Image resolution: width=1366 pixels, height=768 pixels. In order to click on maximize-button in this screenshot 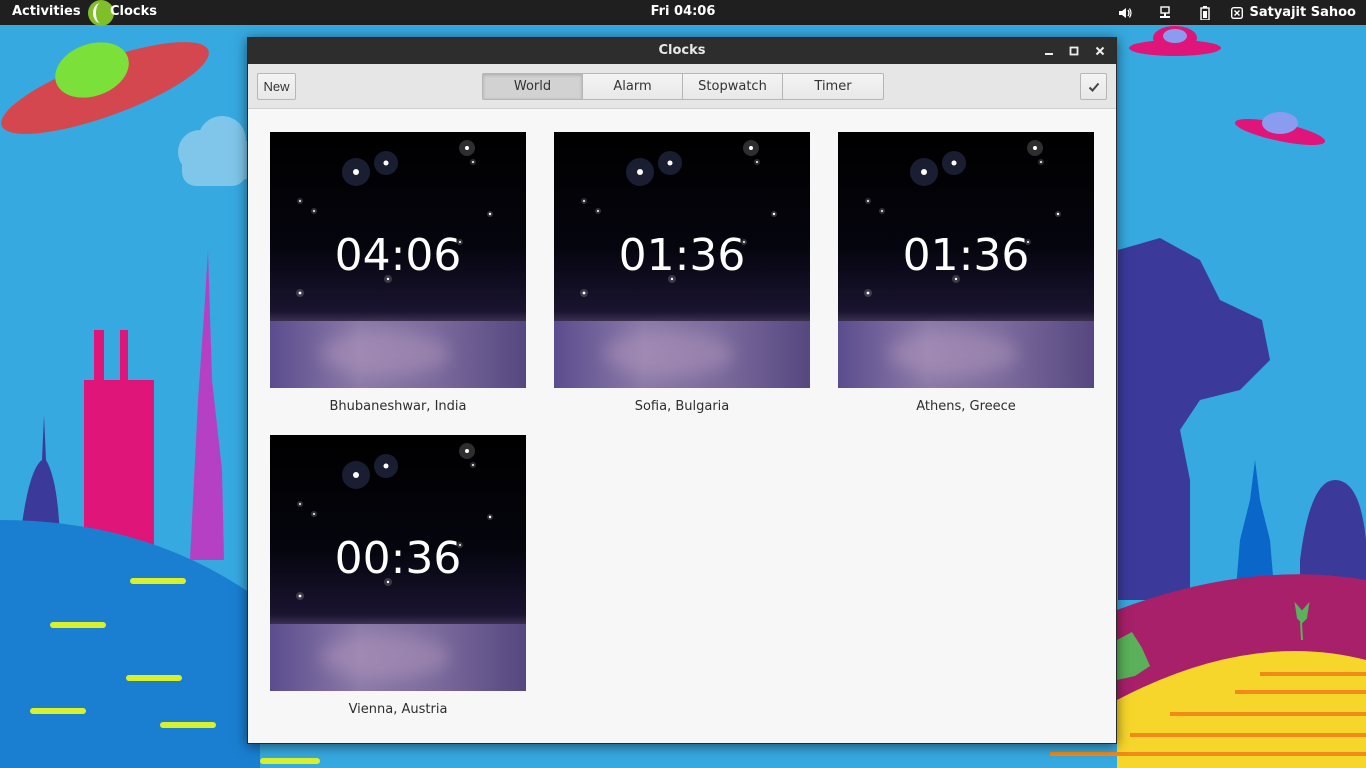, I will do `click(1074, 51)`.